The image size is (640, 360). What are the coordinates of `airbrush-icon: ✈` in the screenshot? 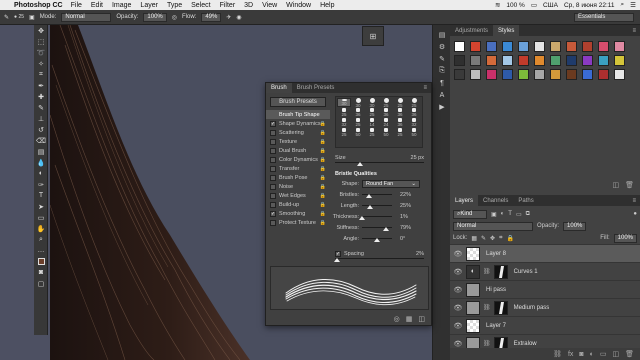 It's located at (228, 17).